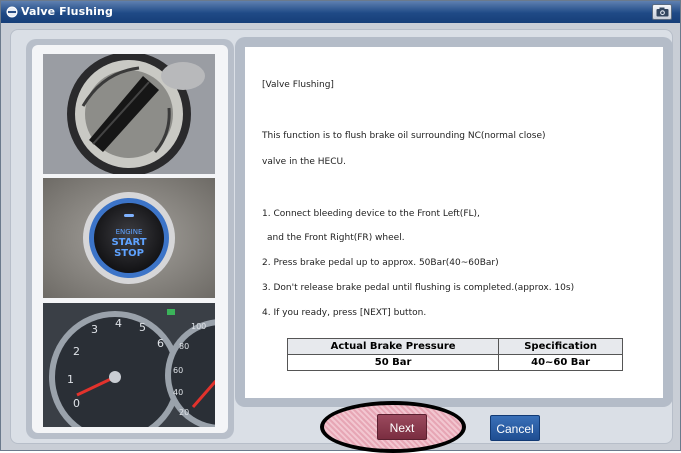 The width and height of the screenshot is (681, 453). Describe the element at coordinates (393, 346) in the screenshot. I see `column-header-actual-pressure: Actual Brake Pressure` at that location.